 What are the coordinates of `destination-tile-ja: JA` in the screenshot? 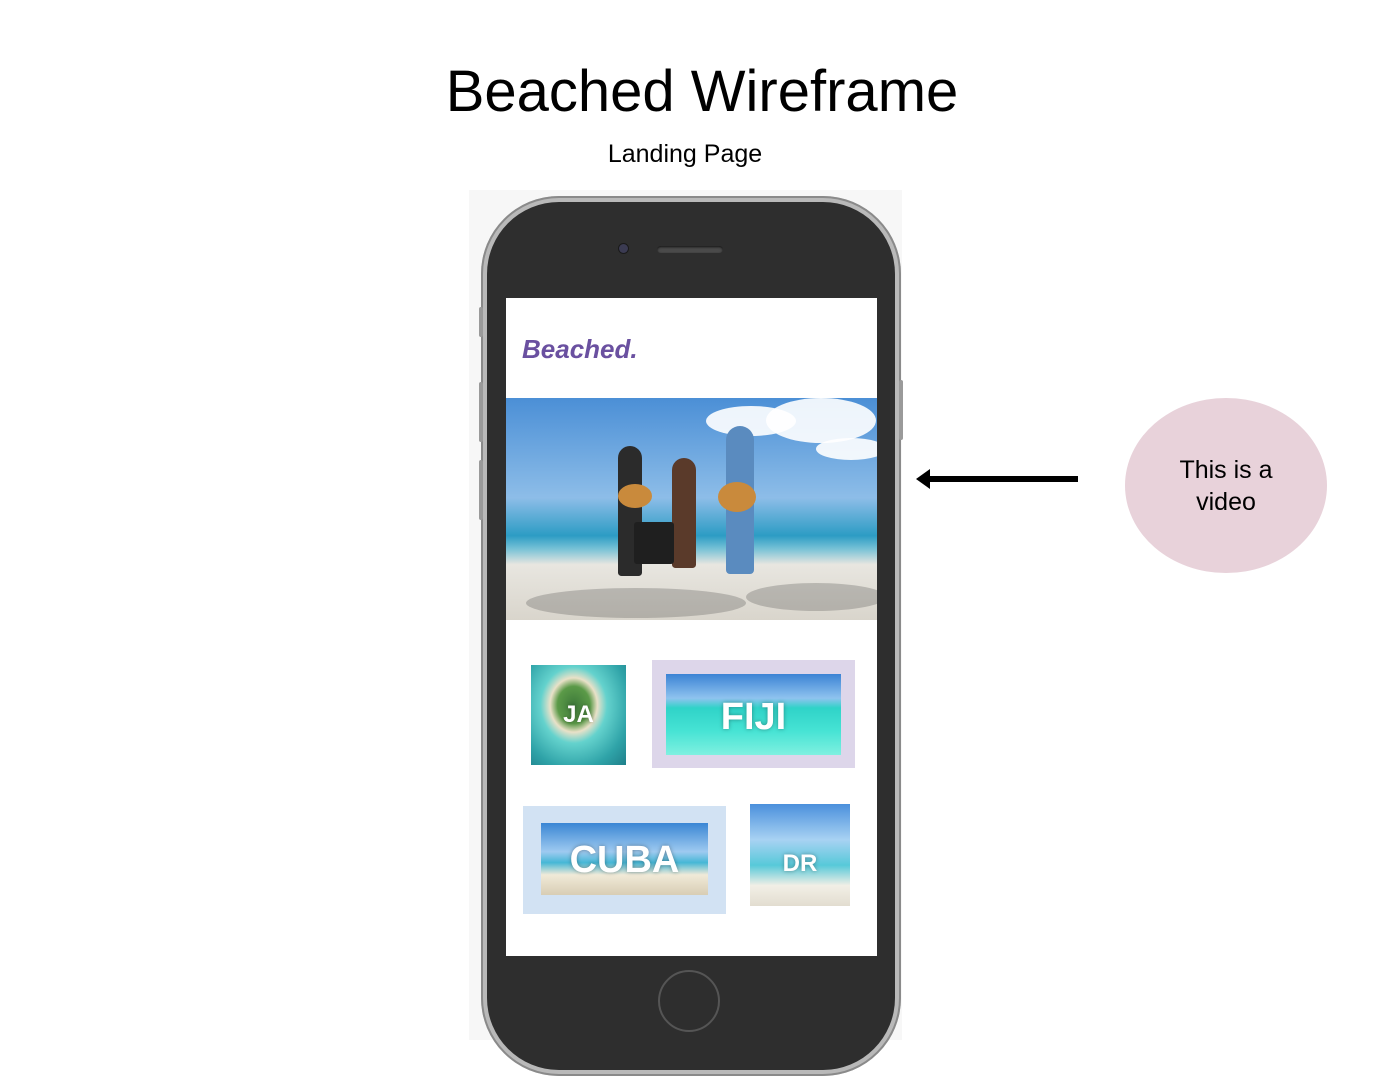 It's located at (578, 715).